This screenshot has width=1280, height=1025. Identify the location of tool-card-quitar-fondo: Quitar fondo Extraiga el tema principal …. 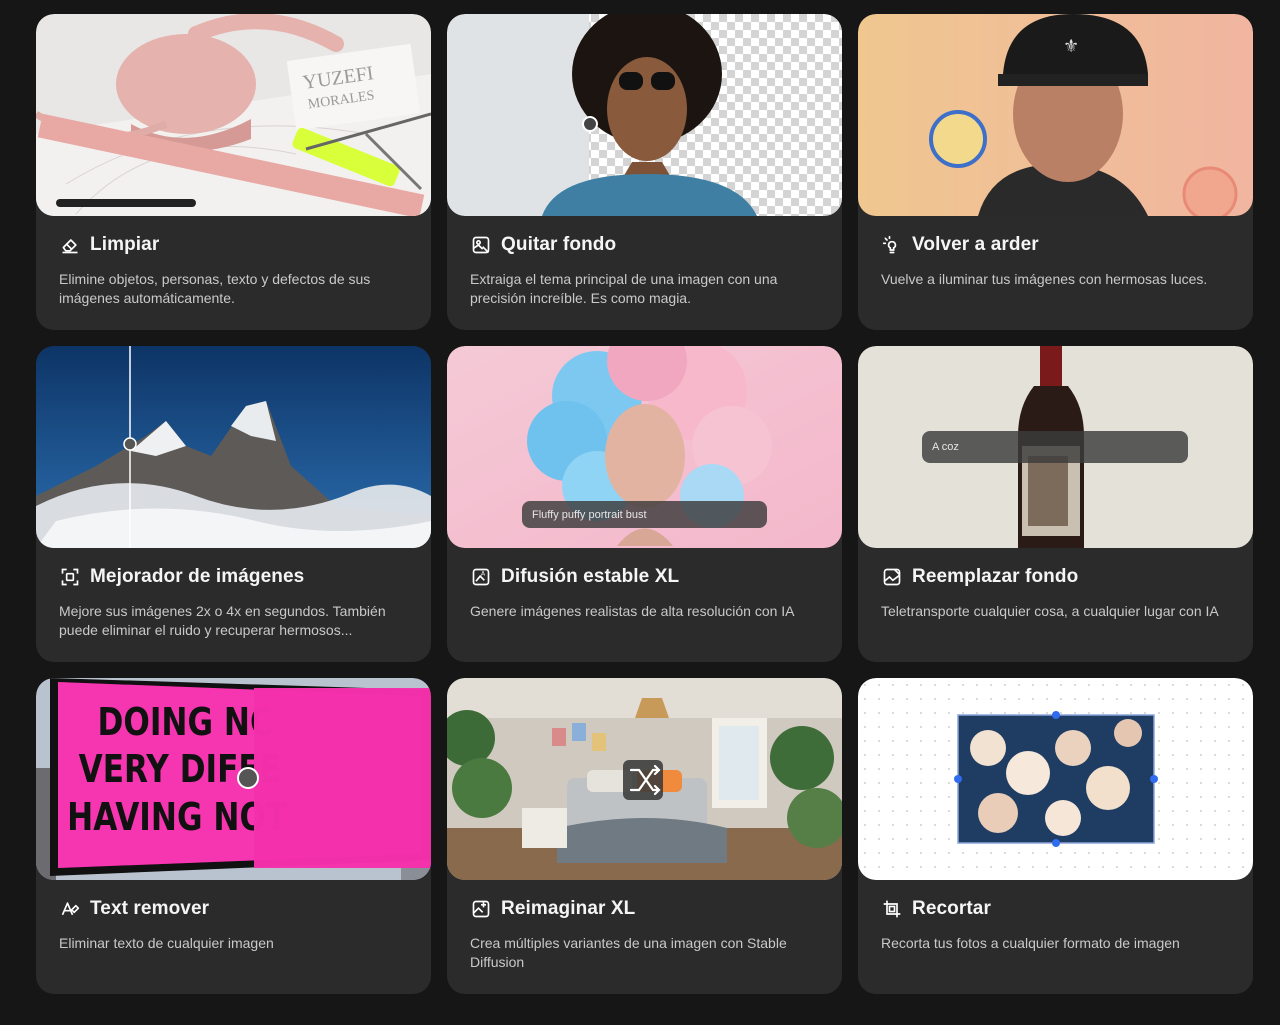
(644, 172).